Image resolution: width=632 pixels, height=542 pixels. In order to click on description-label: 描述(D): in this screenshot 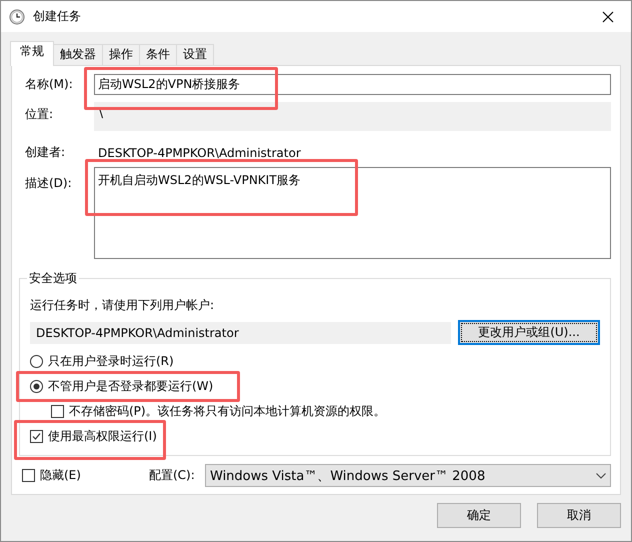, I will do `click(49, 183)`.